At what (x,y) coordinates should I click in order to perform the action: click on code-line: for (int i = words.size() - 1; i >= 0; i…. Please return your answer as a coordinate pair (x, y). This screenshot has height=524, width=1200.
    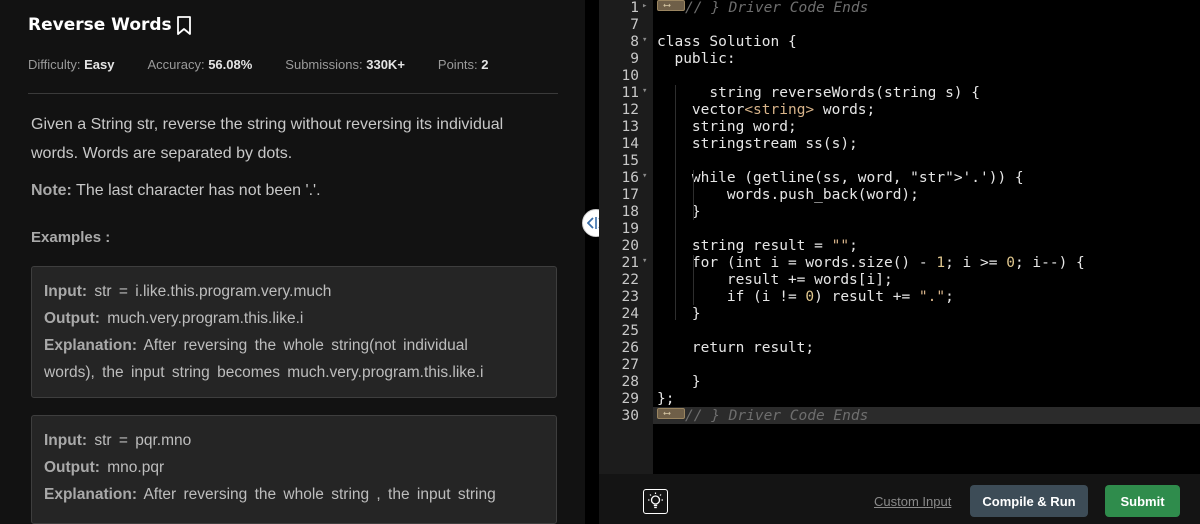
    Looking at the image, I should click on (871, 263).